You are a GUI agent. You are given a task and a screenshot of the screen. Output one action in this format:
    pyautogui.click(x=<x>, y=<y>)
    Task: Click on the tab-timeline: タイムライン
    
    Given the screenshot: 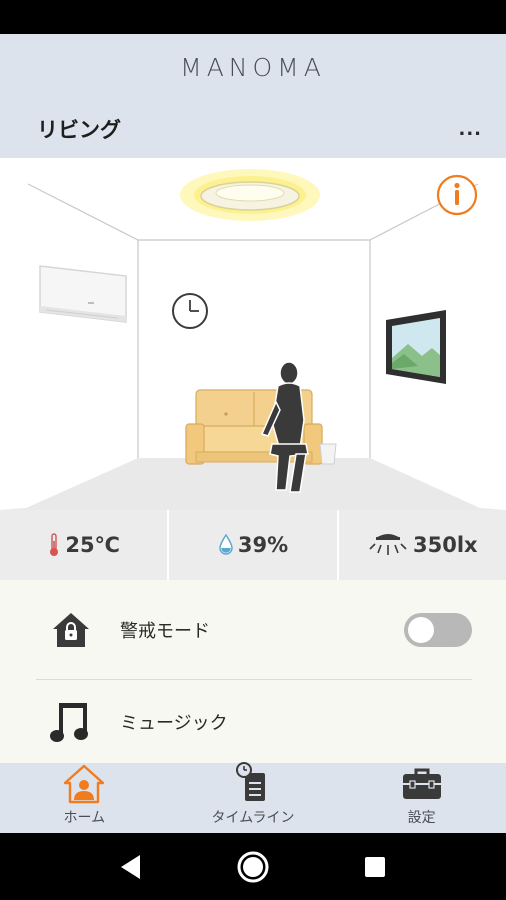 What is the action you would take?
    pyautogui.click(x=253, y=797)
    